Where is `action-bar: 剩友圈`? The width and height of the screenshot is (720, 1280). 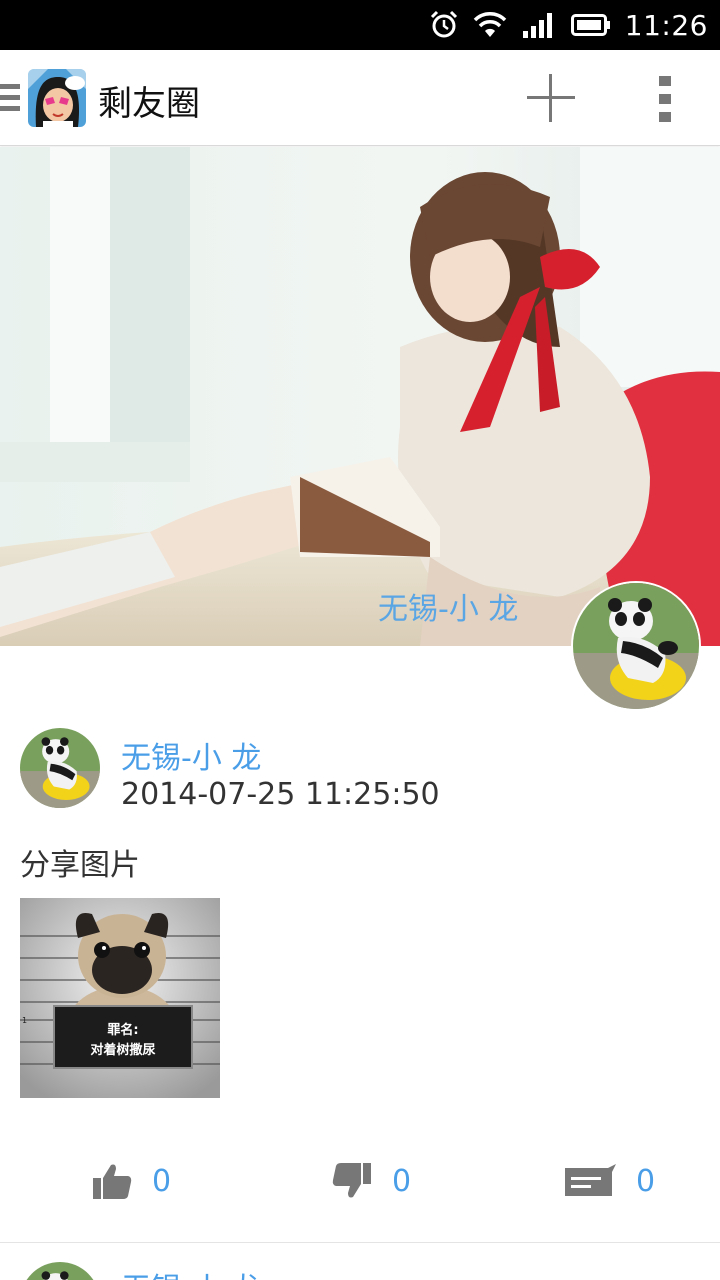 action-bar: 剩友圈 is located at coordinates (360, 98).